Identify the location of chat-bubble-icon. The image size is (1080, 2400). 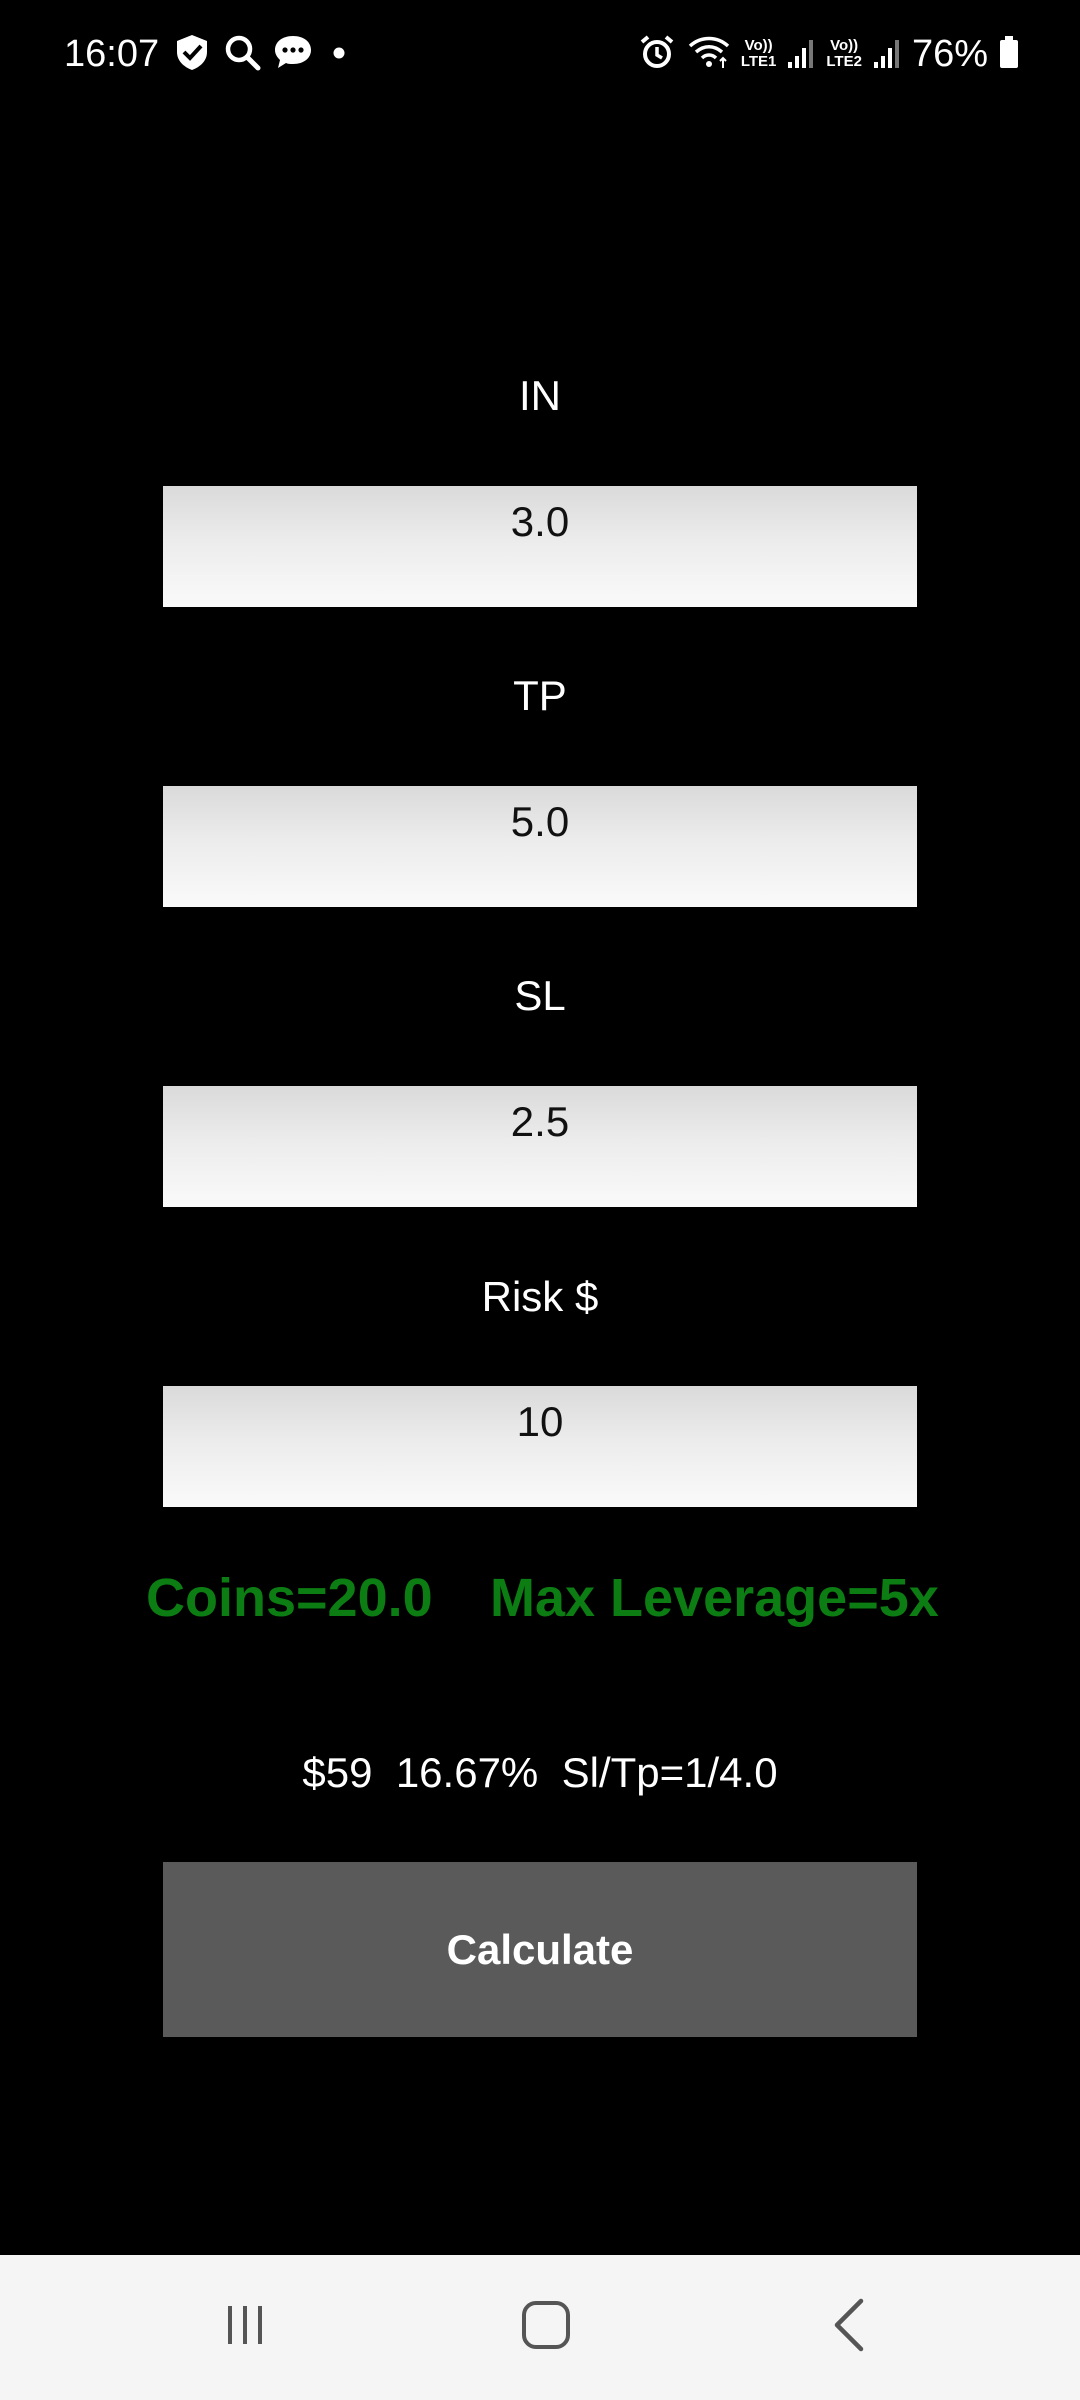
(293, 54).